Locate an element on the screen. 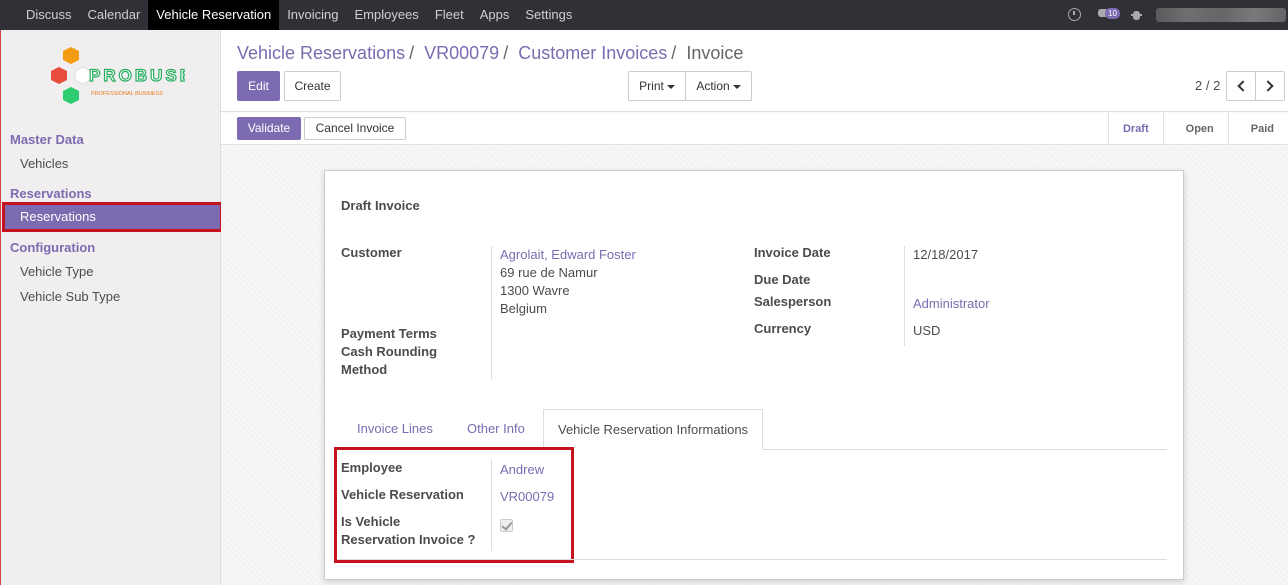 The height and width of the screenshot is (585, 1288). sidebar-item-vehicle-sub-type: Vehicle Sub Type is located at coordinates (70, 296).